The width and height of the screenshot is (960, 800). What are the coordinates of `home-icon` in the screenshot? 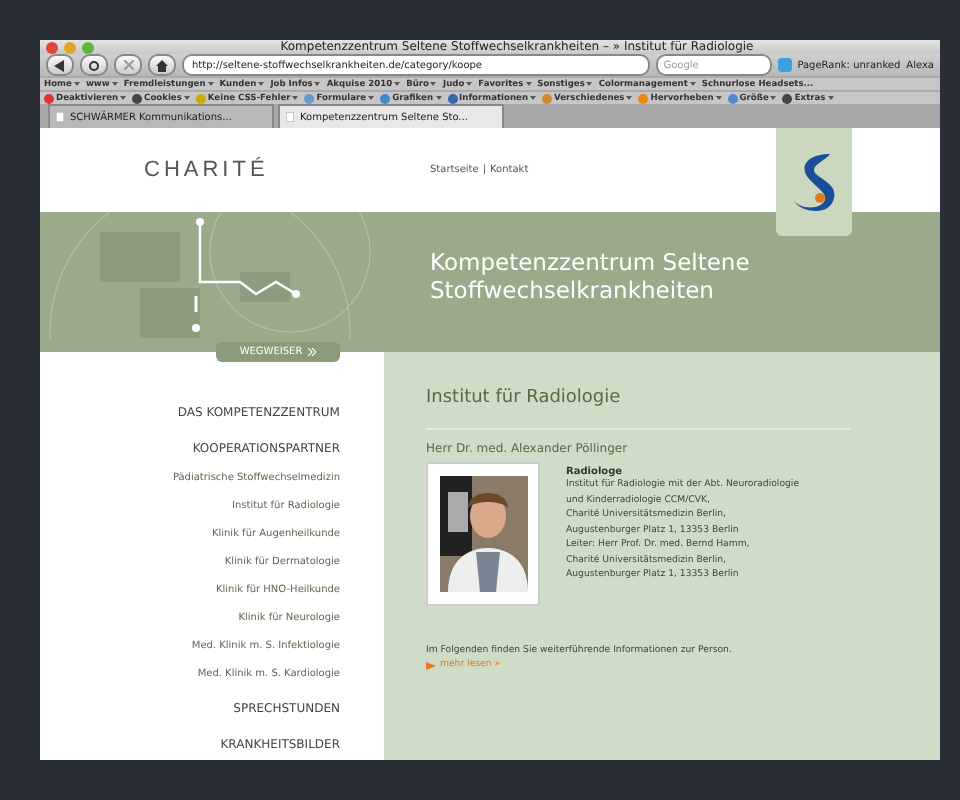 It's located at (162, 65).